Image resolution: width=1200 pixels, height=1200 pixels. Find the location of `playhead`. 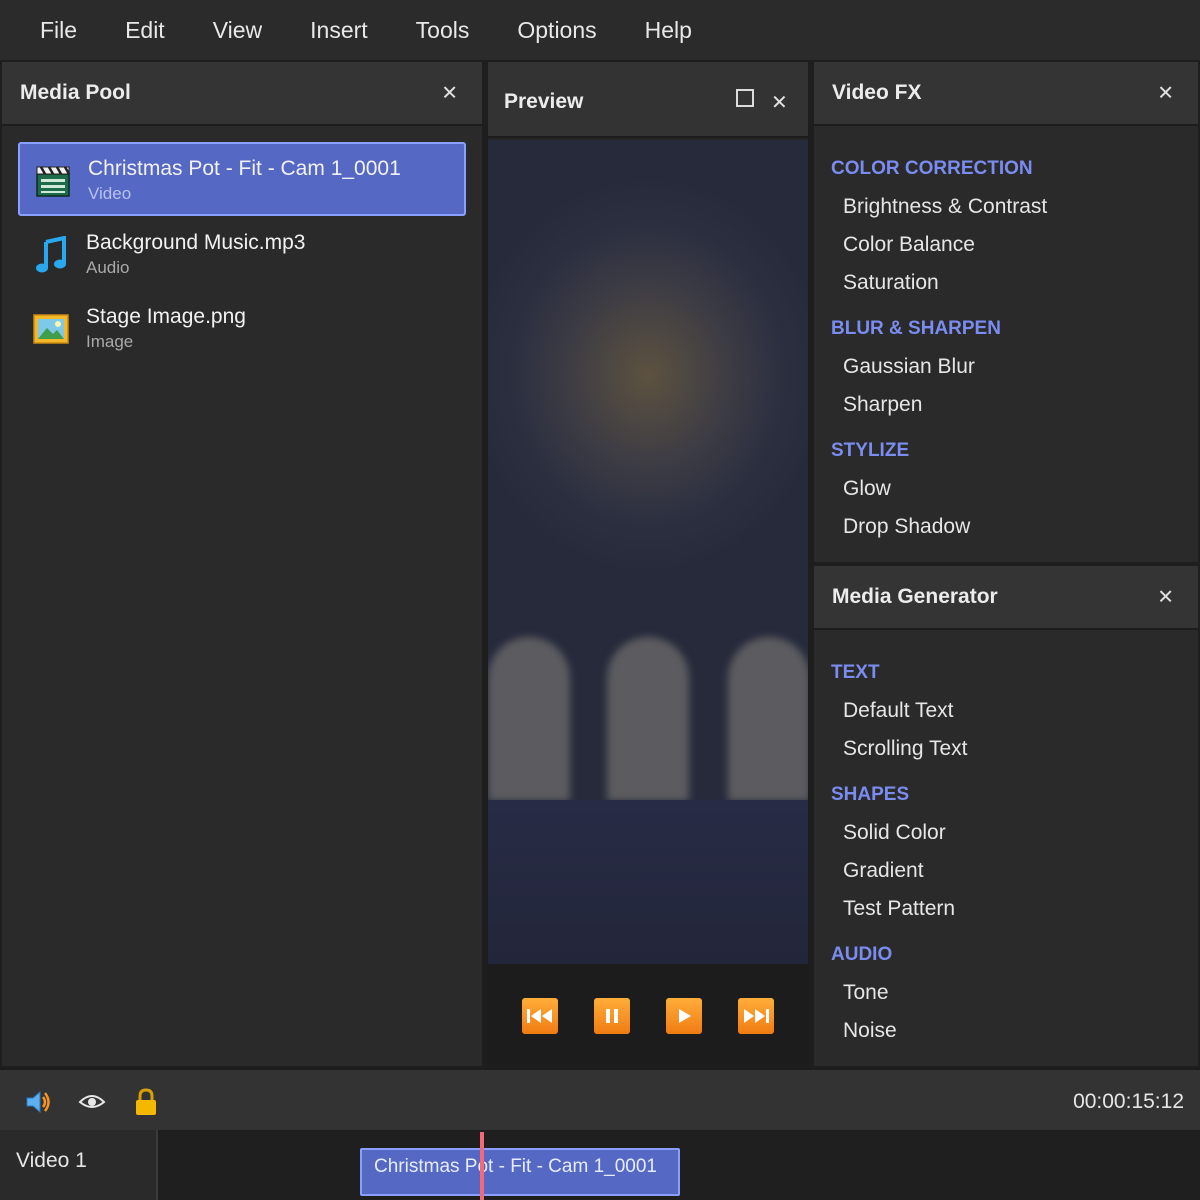

playhead is located at coordinates (482, 1166).